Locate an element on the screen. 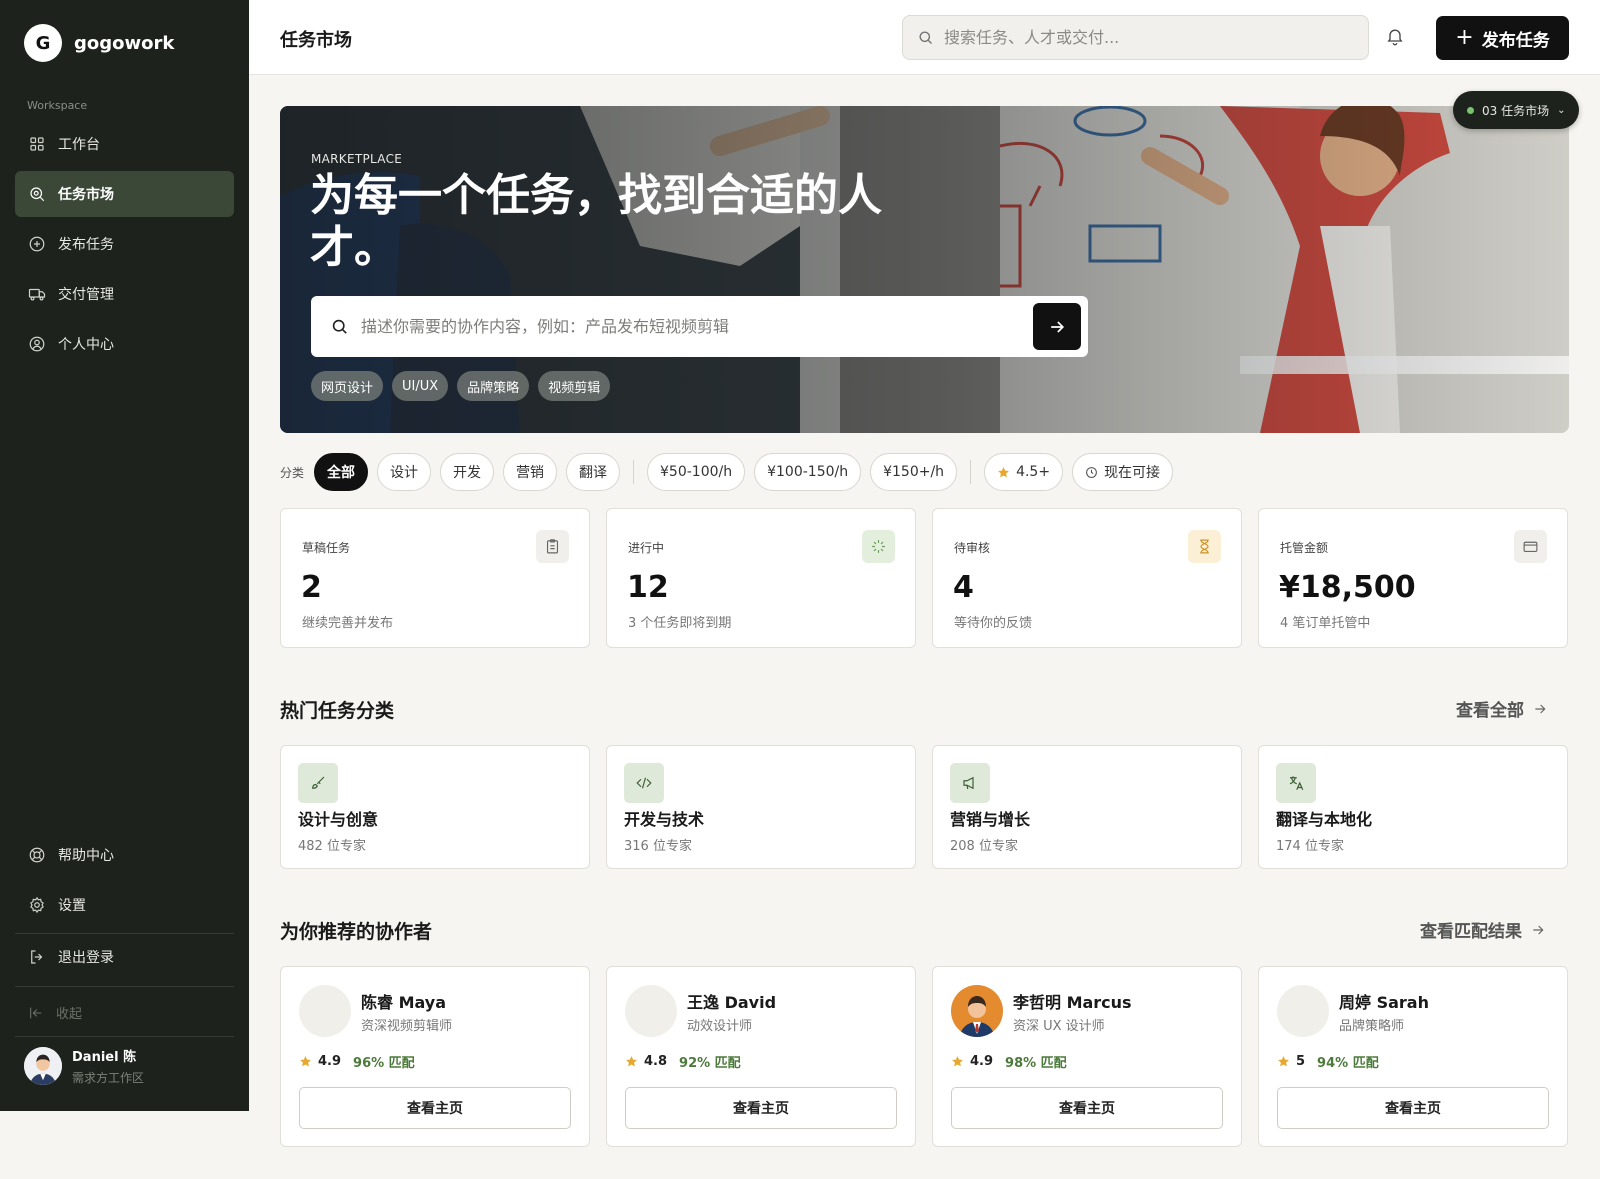 The width and height of the screenshot is (1600, 1179). section-title-categories: 热门任务分类 is located at coordinates (337, 711).